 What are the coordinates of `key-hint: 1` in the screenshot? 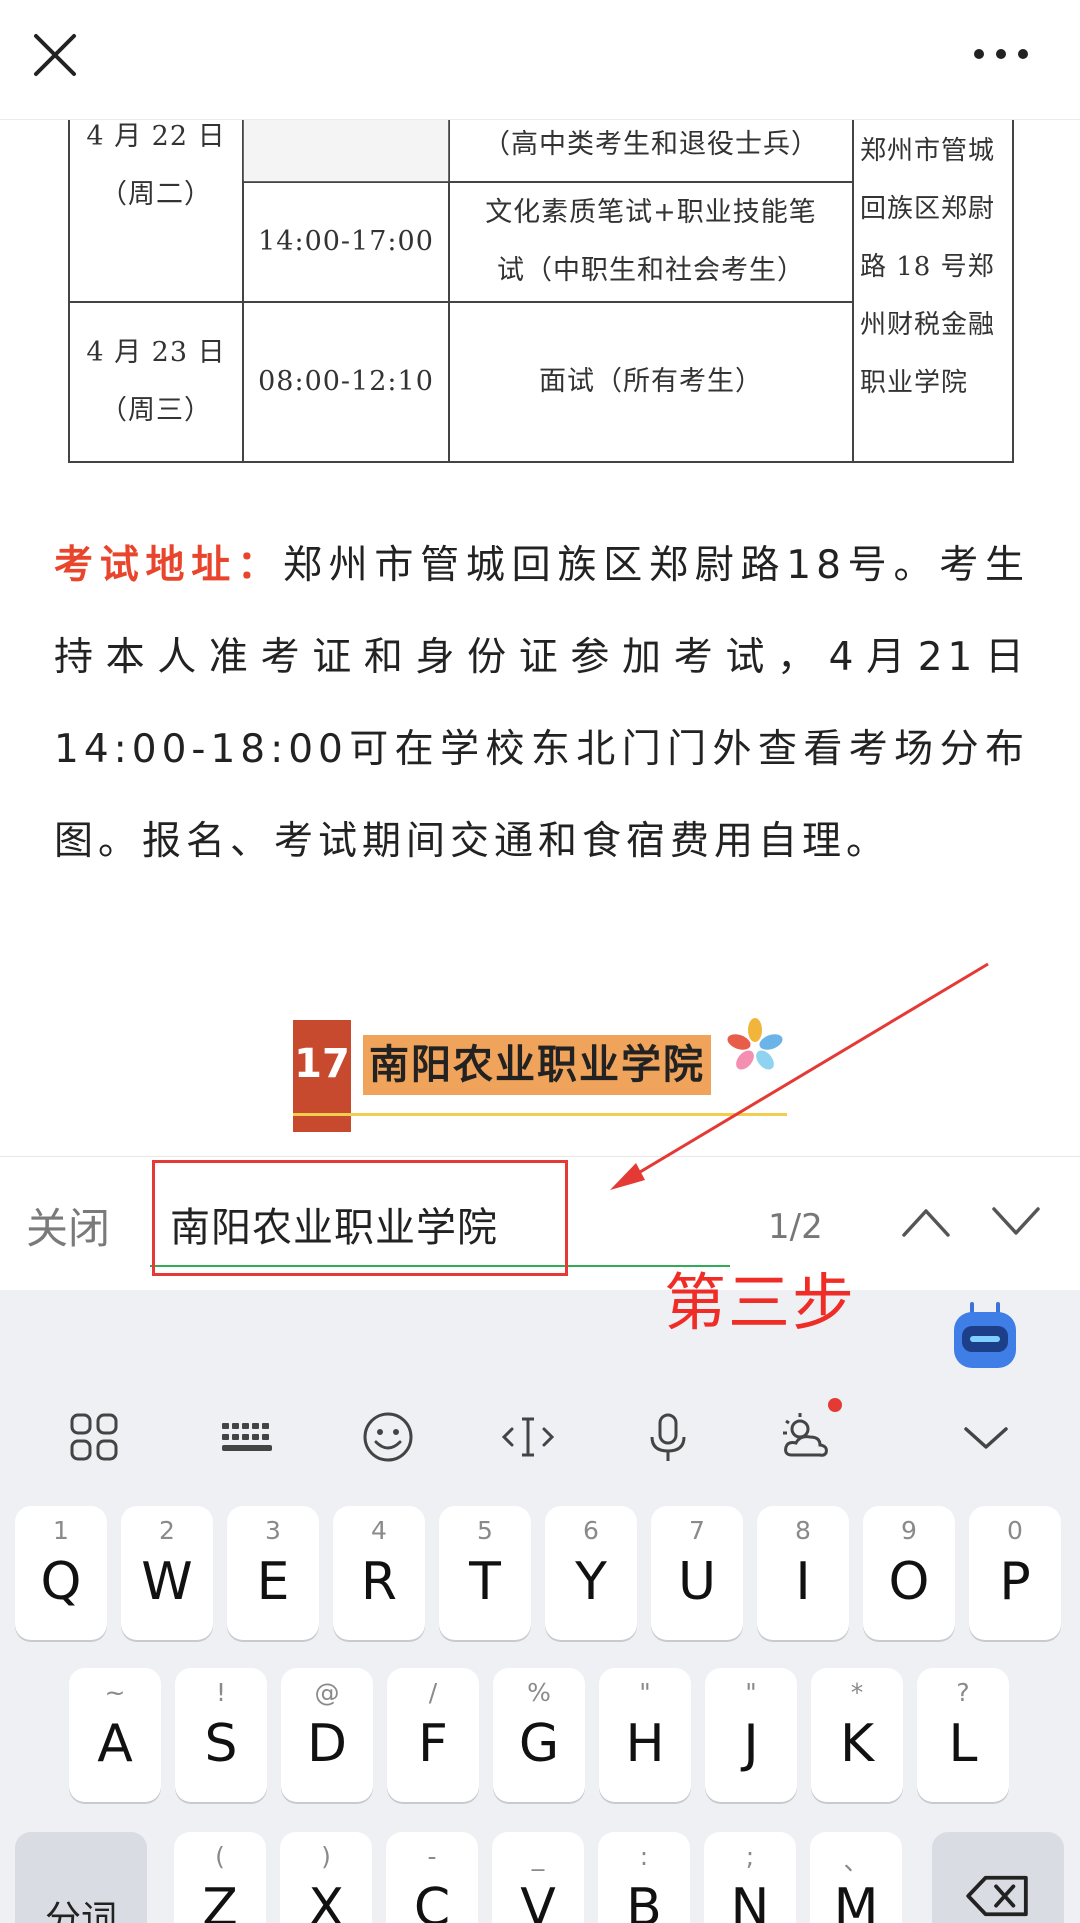 It's located at (61, 1530).